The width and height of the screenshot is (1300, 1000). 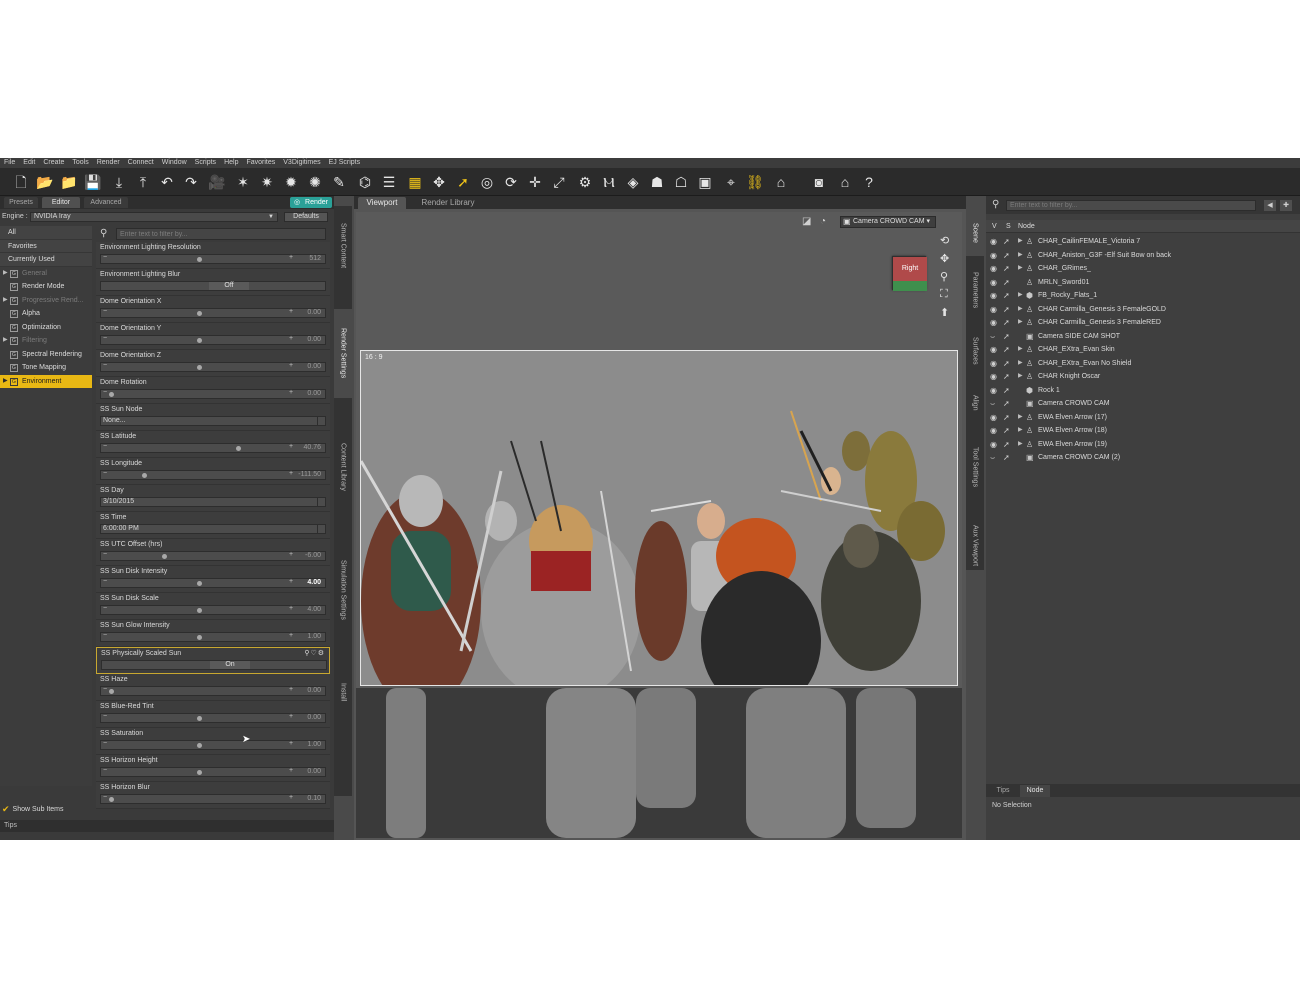 I want to click on group-item-general: ▶ G General, so click(x=46, y=274).